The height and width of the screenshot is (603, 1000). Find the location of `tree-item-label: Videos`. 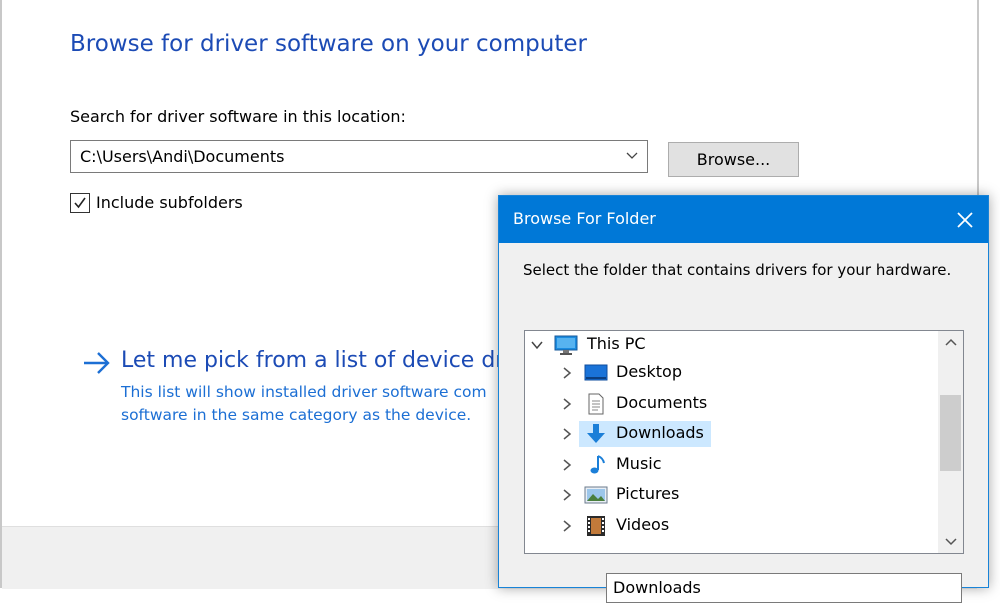

tree-item-label: Videos is located at coordinates (643, 524).